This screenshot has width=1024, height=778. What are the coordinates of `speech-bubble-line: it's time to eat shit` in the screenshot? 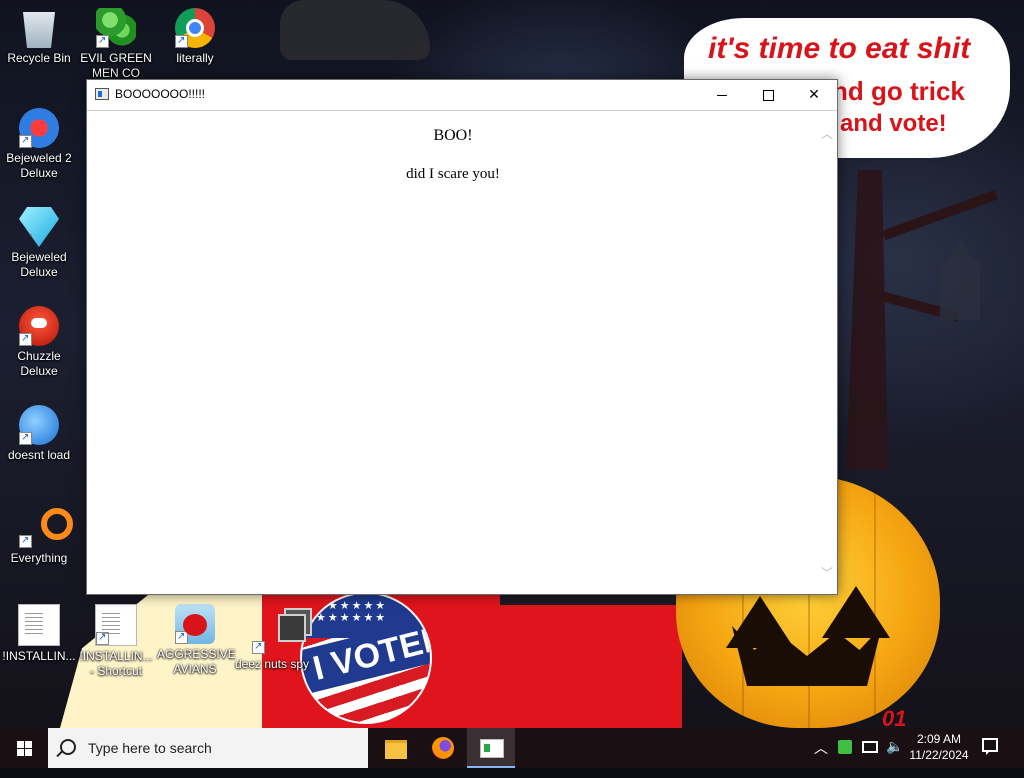 It's located at (839, 48).